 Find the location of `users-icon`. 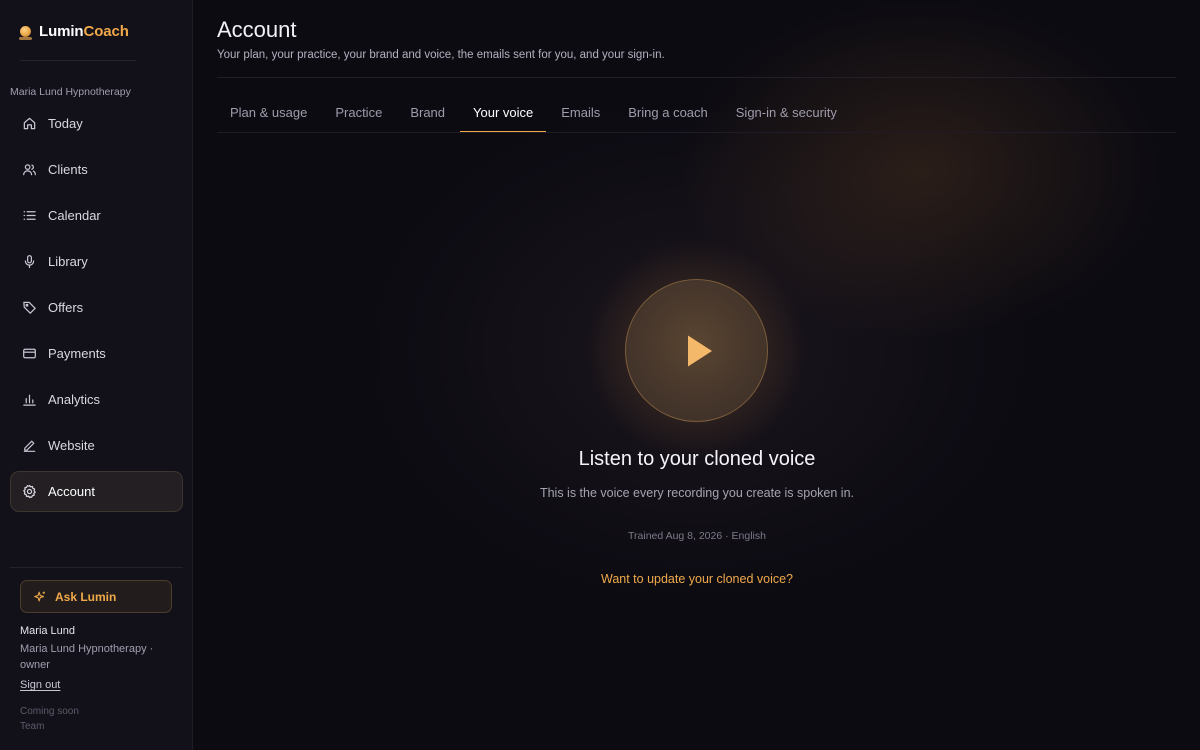

users-icon is located at coordinates (29, 169).